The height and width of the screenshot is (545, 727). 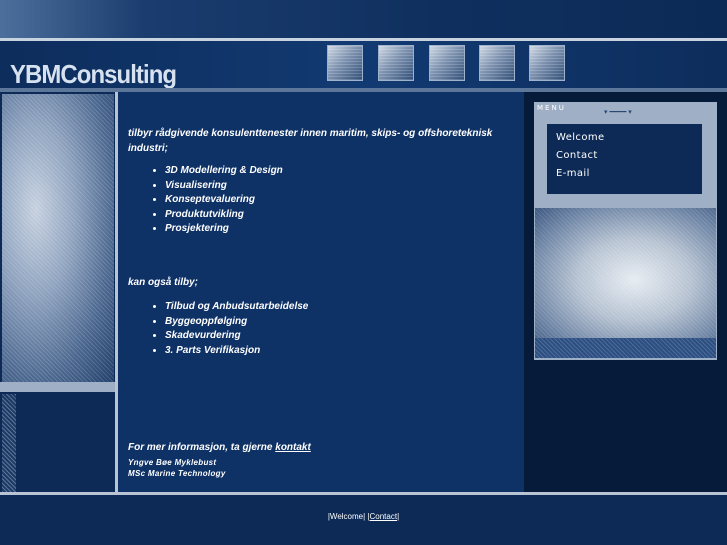 What do you see at coordinates (618, 112) in the screenshot?
I see `menu-decoration-icon: ▾ ━━━━ ▾` at bounding box center [618, 112].